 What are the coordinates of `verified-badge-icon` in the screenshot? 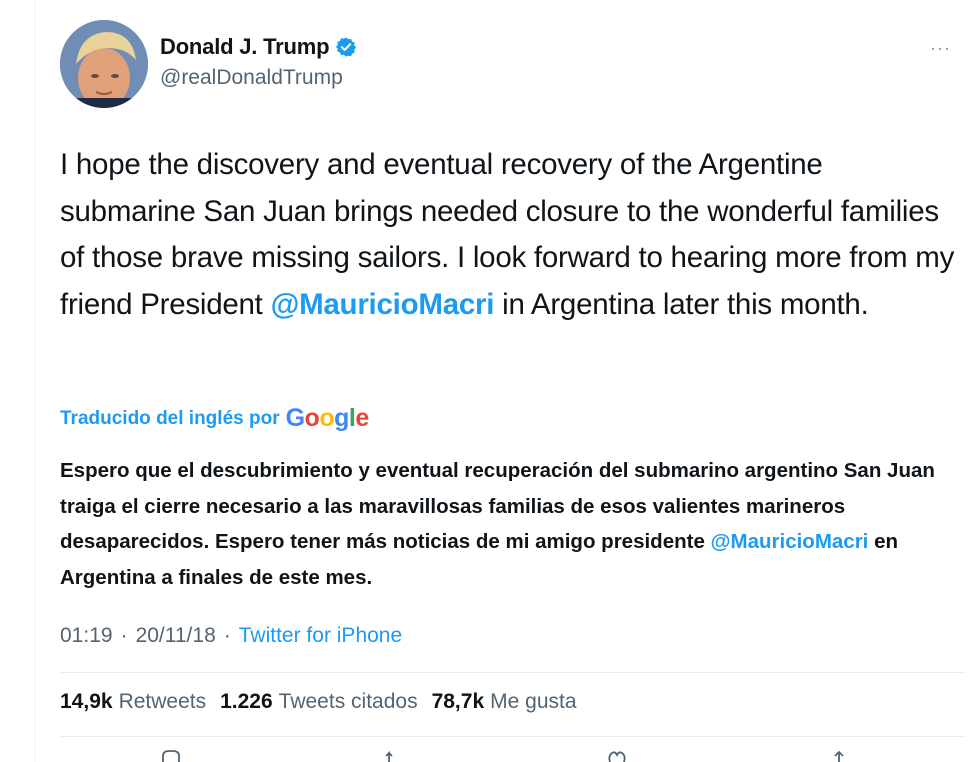 It's located at (346, 47).